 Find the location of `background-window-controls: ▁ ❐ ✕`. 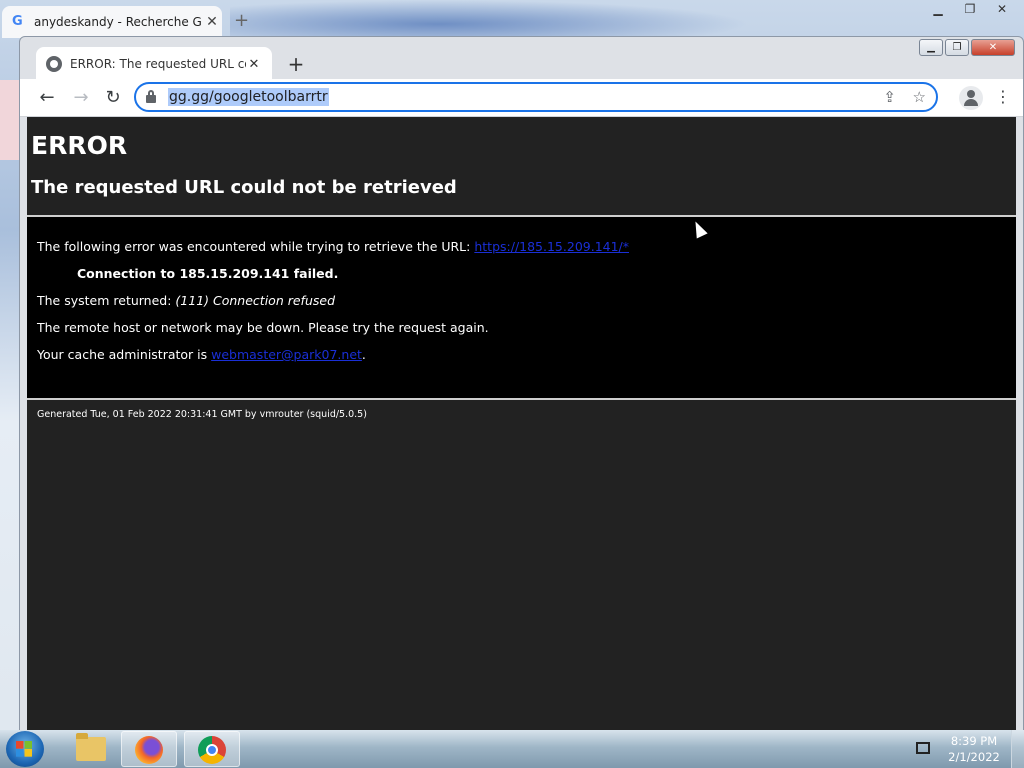

background-window-controls: ▁ ❐ ✕ is located at coordinates (970, 10).